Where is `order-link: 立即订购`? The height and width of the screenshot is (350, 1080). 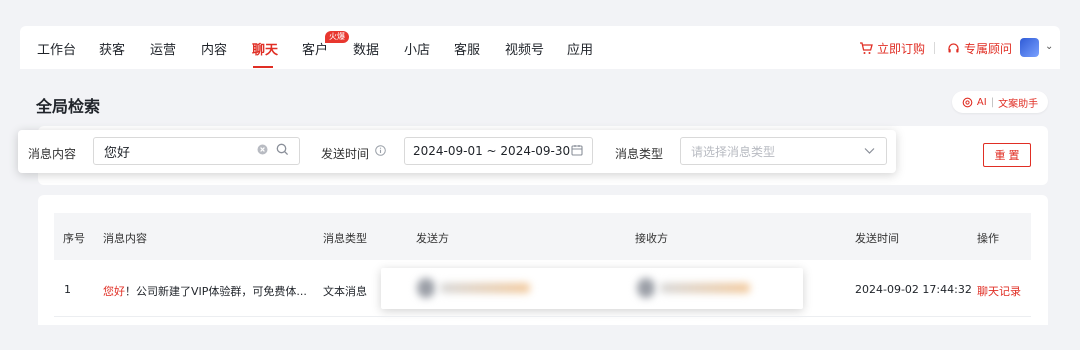 order-link: 立即订购 is located at coordinates (892, 48).